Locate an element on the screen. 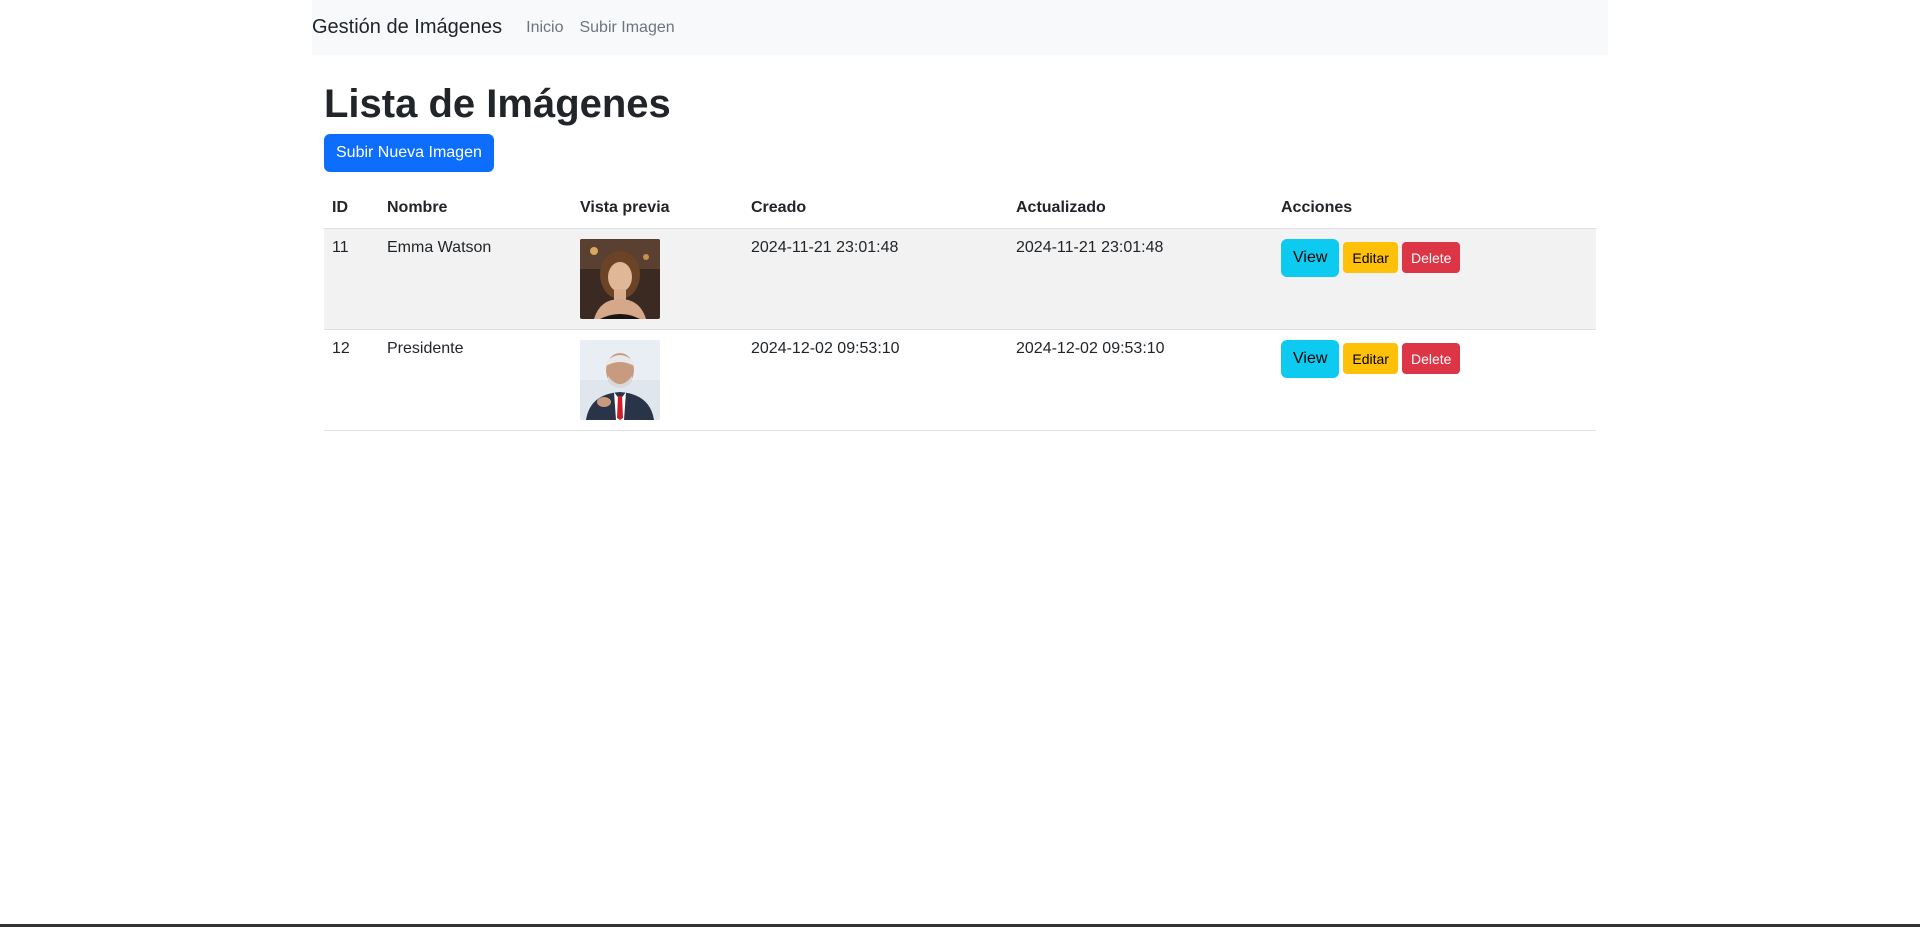  page-title: Lista de Imágenes is located at coordinates (497, 104).